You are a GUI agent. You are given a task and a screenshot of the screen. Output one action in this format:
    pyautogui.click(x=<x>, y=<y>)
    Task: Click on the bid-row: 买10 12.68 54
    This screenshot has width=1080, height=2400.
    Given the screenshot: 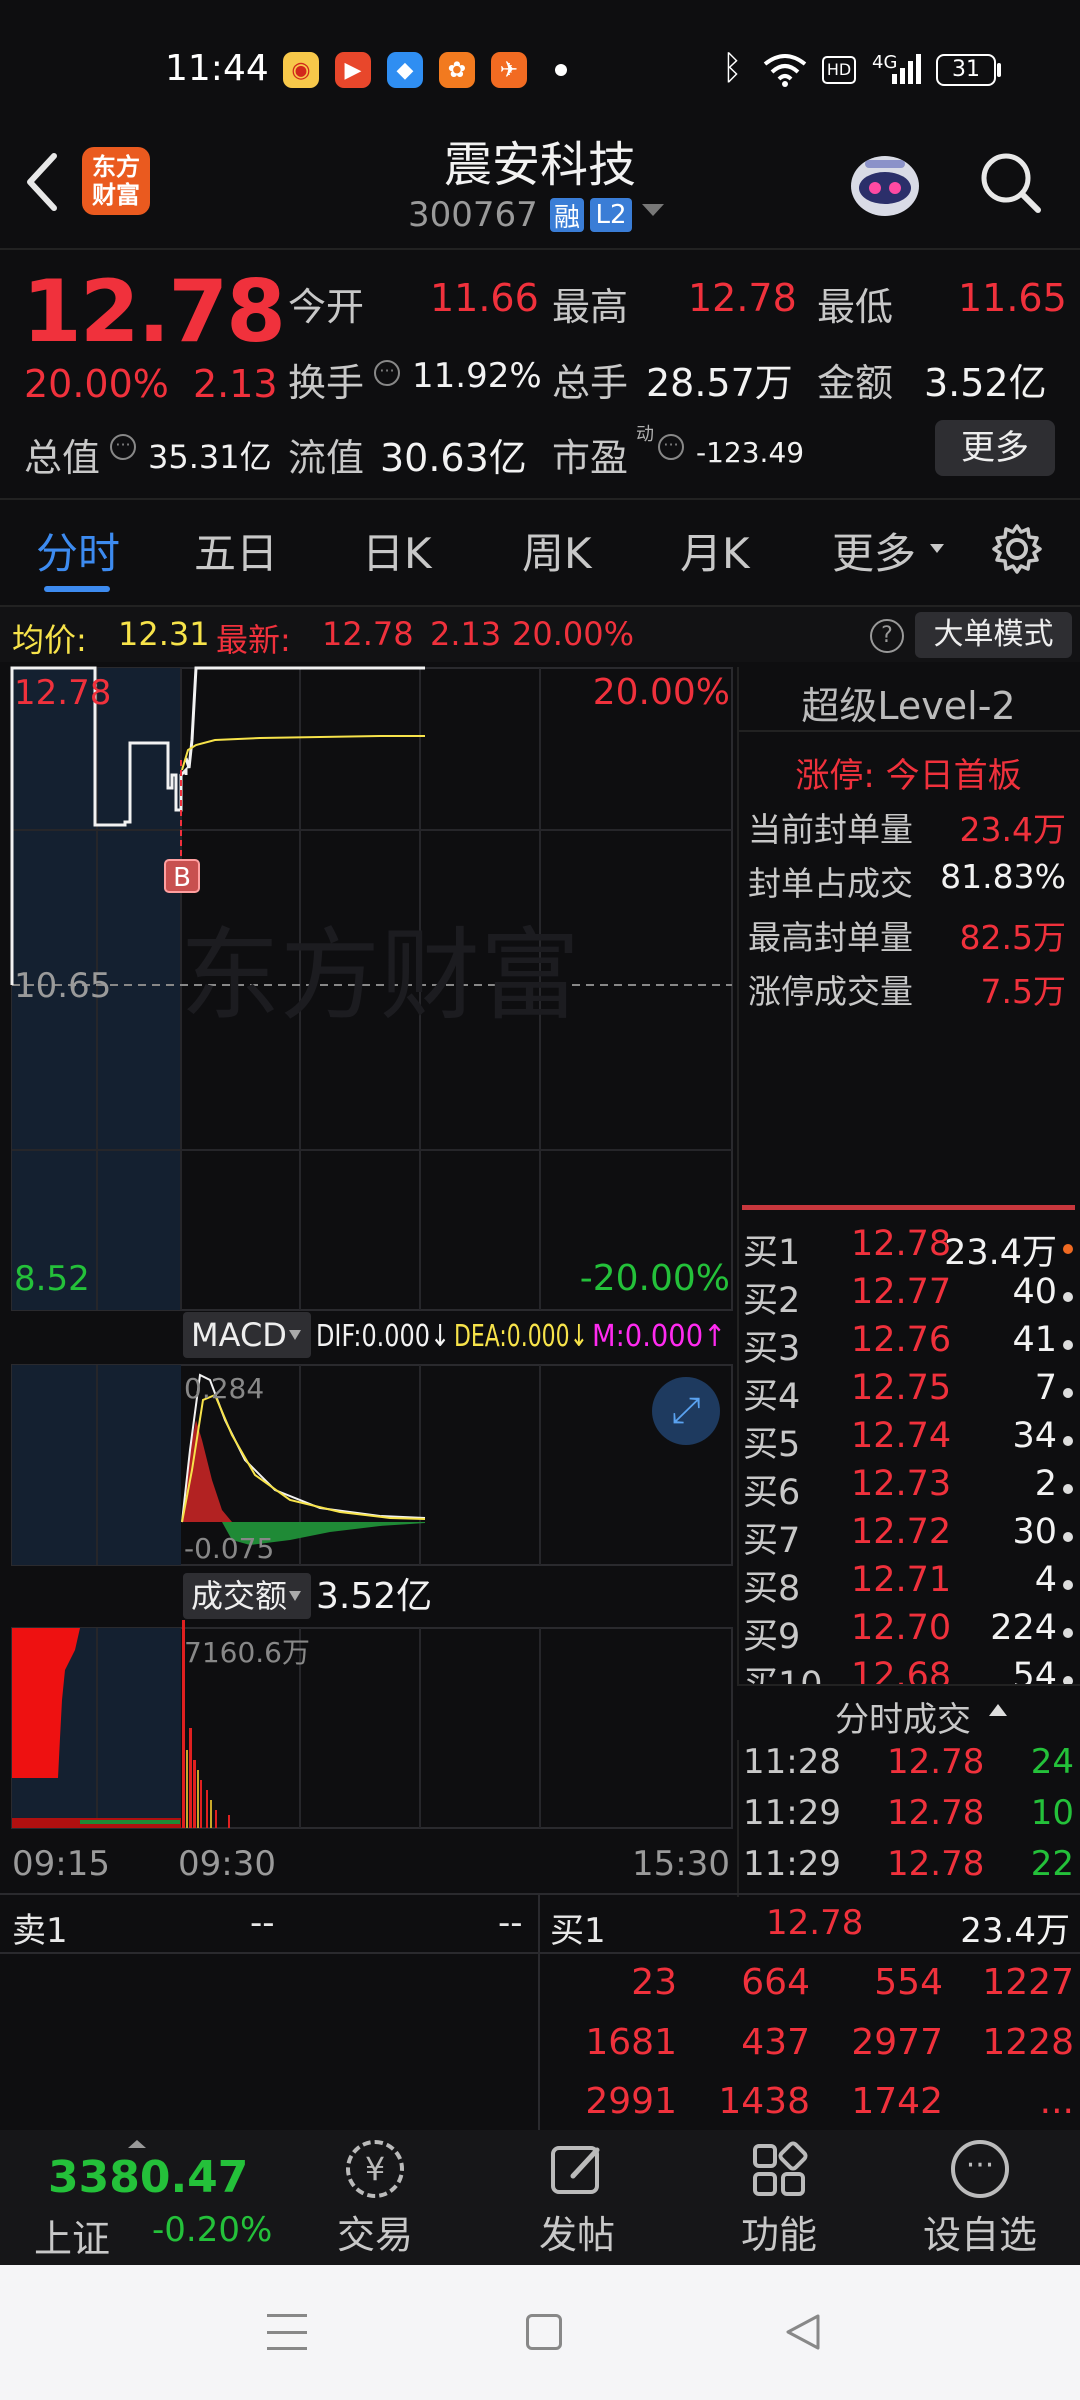 What is the action you would take?
    pyautogui.click(x=908, y=1670)
    